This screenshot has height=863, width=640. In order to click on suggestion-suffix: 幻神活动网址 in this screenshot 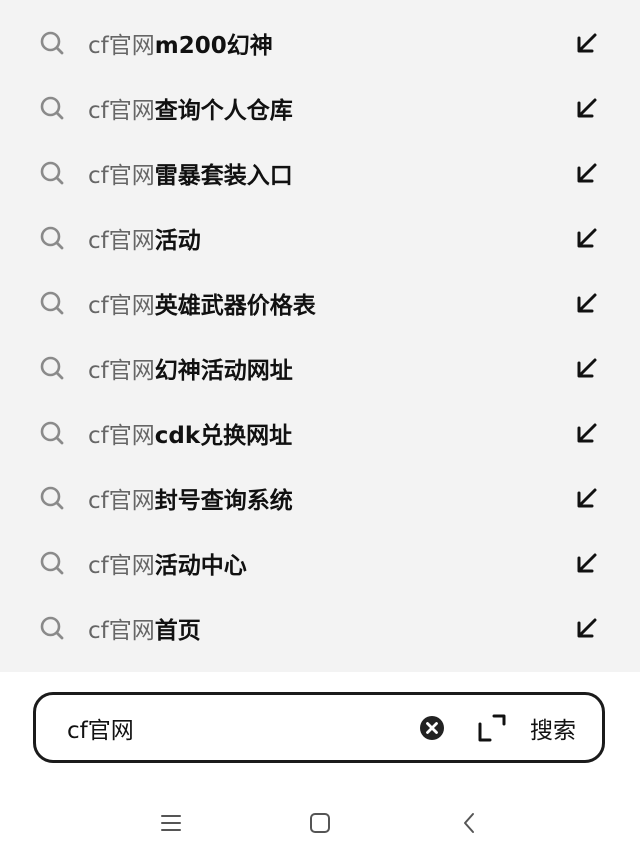, I will do `click(223, 370)`.